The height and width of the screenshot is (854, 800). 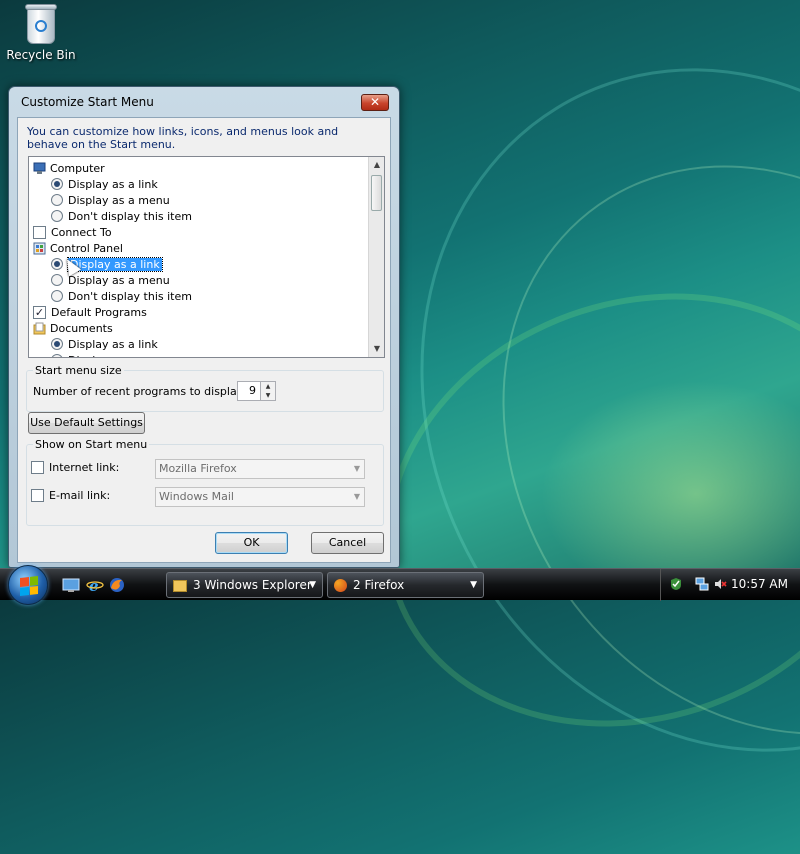 I want to click on scroll-up-arrow-icon: ▲, so click(x=376, y=165).